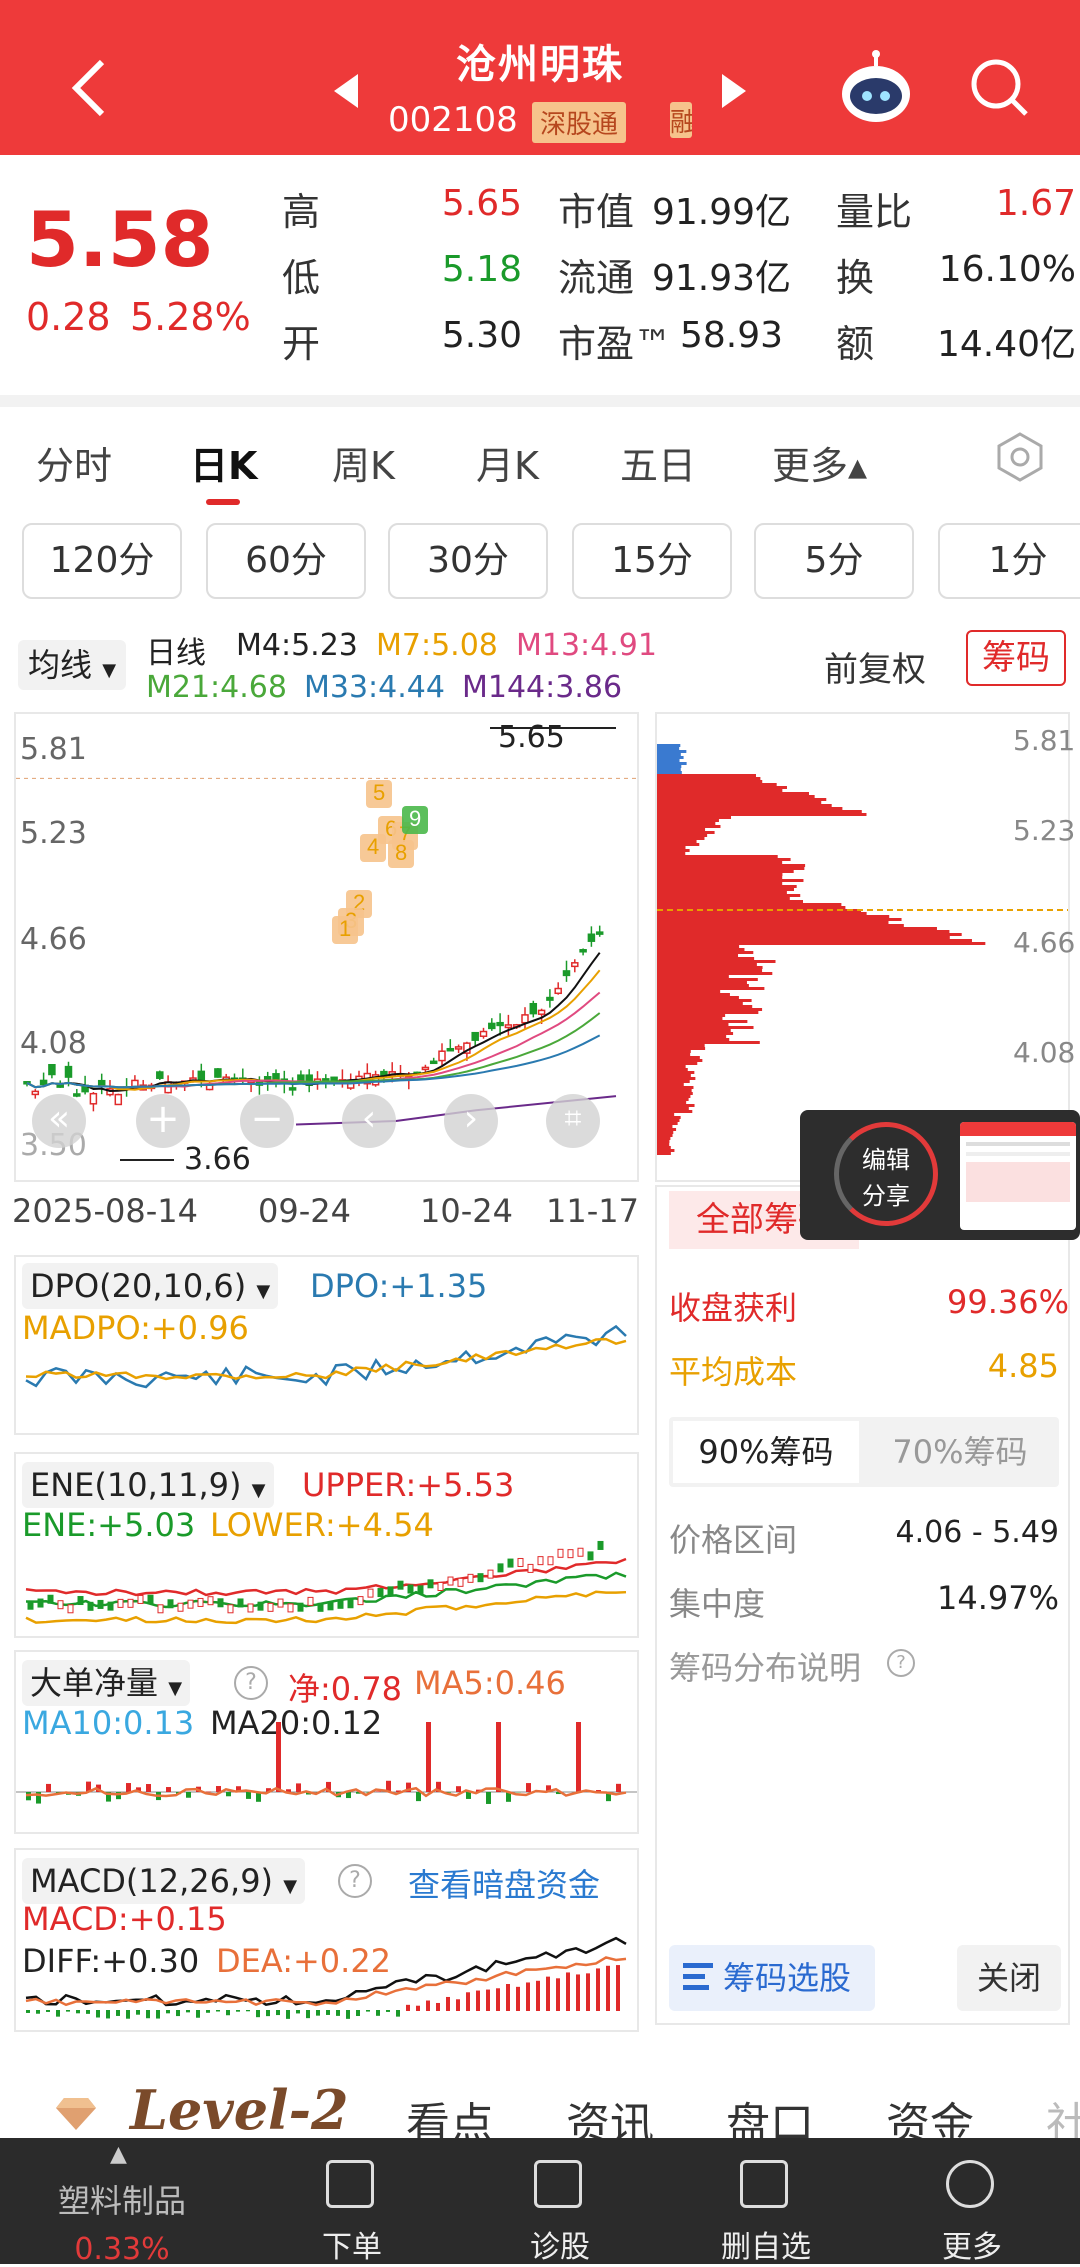 The width and height of the screenshot is (1080, 2267). Describe the element at coordinates (717, 1602) in the screenshot. I see `concentration-label: 集中度` at that location.